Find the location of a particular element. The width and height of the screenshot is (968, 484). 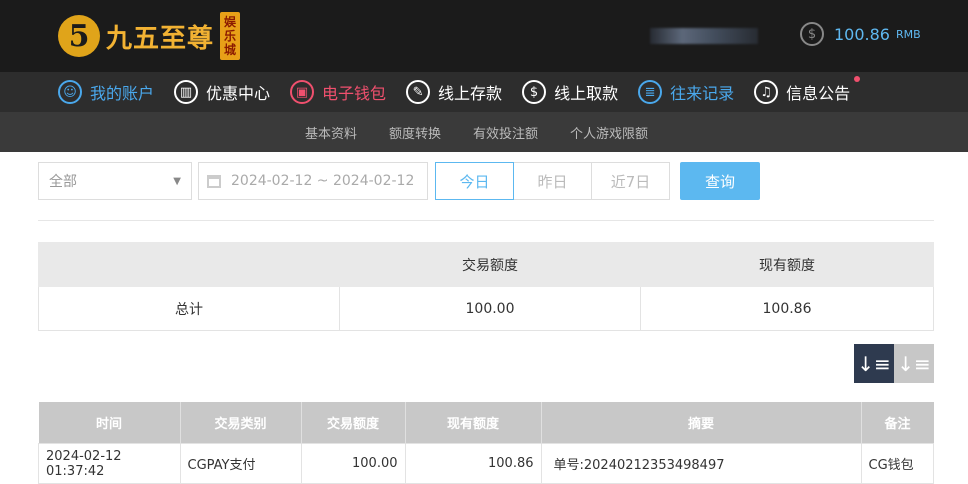

nav-label: 我的账户 is located at coordinates (122, 93).